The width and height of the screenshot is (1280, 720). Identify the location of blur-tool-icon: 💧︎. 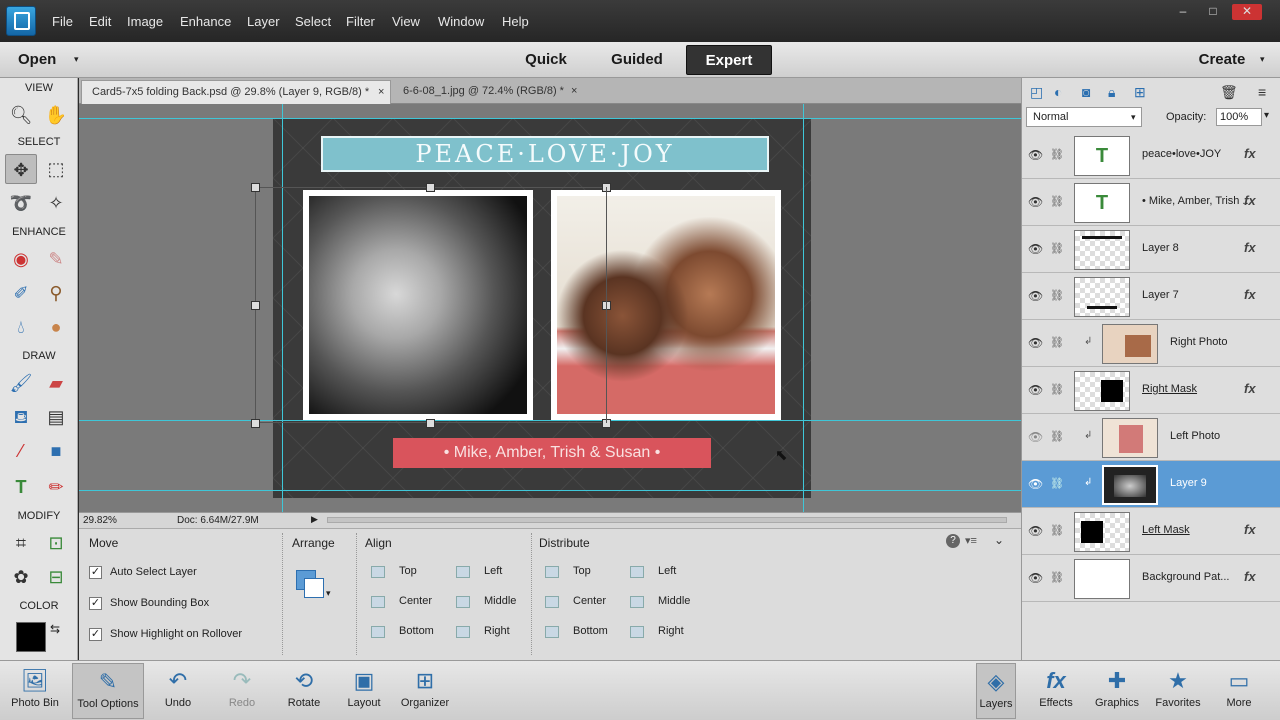
(21, 327).